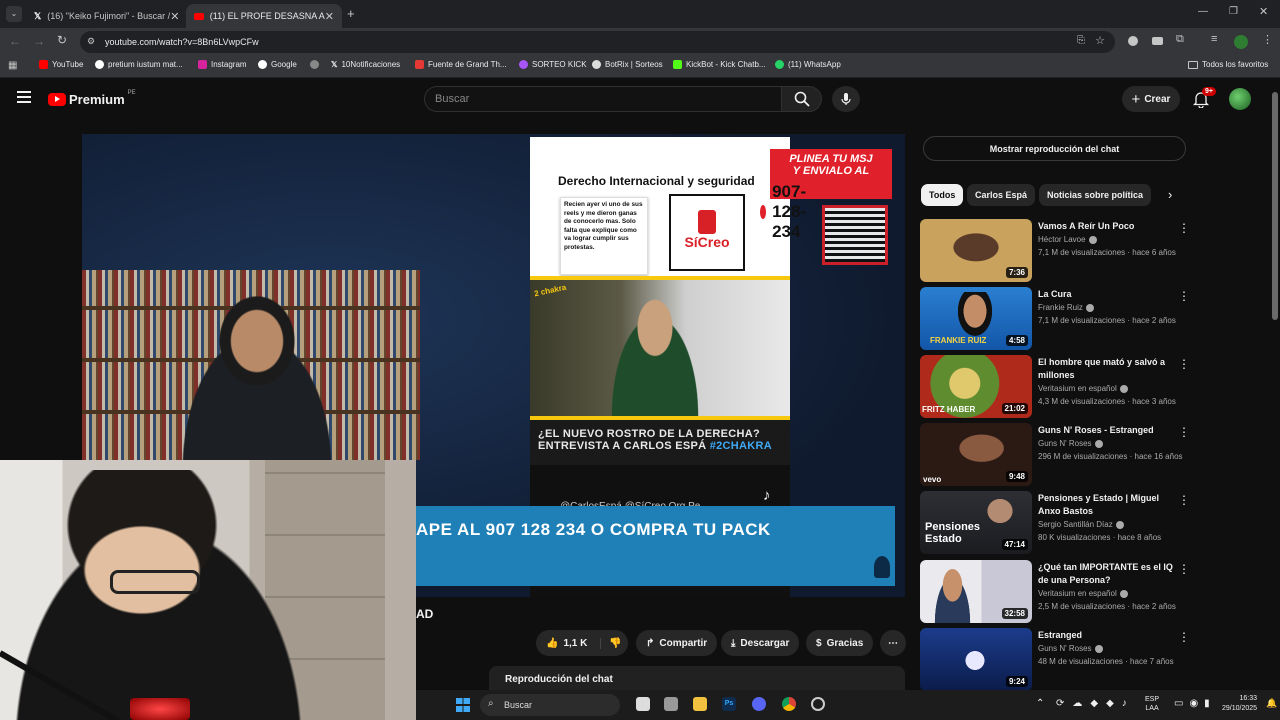 The image size is (1280, 720). I want to click on video-thumbnail: 9:24, so click(976, 659).